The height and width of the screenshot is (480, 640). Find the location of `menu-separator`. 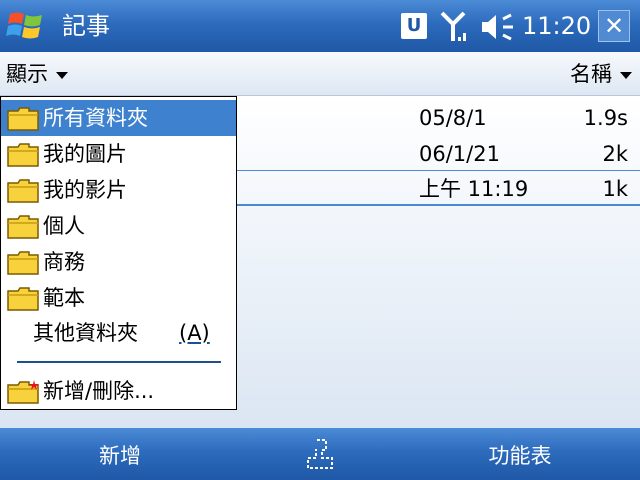

menu-separator is located at coordinates (119, 362).